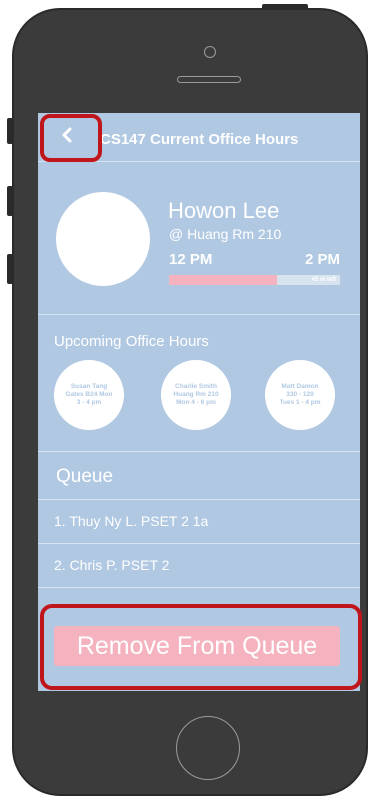  I want to click on session-location: Gates B24 Mon, so click(89, 394).